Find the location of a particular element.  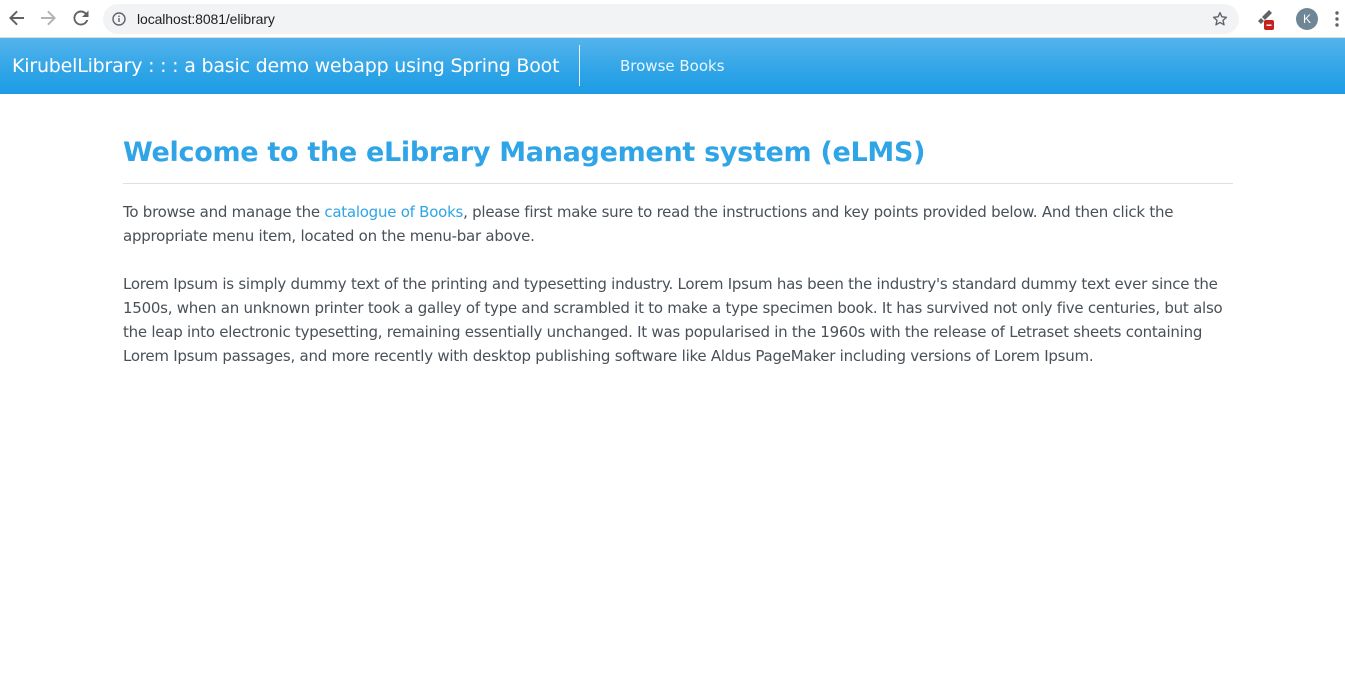

profile-avatar: K is located at coordinates (1307, 19).